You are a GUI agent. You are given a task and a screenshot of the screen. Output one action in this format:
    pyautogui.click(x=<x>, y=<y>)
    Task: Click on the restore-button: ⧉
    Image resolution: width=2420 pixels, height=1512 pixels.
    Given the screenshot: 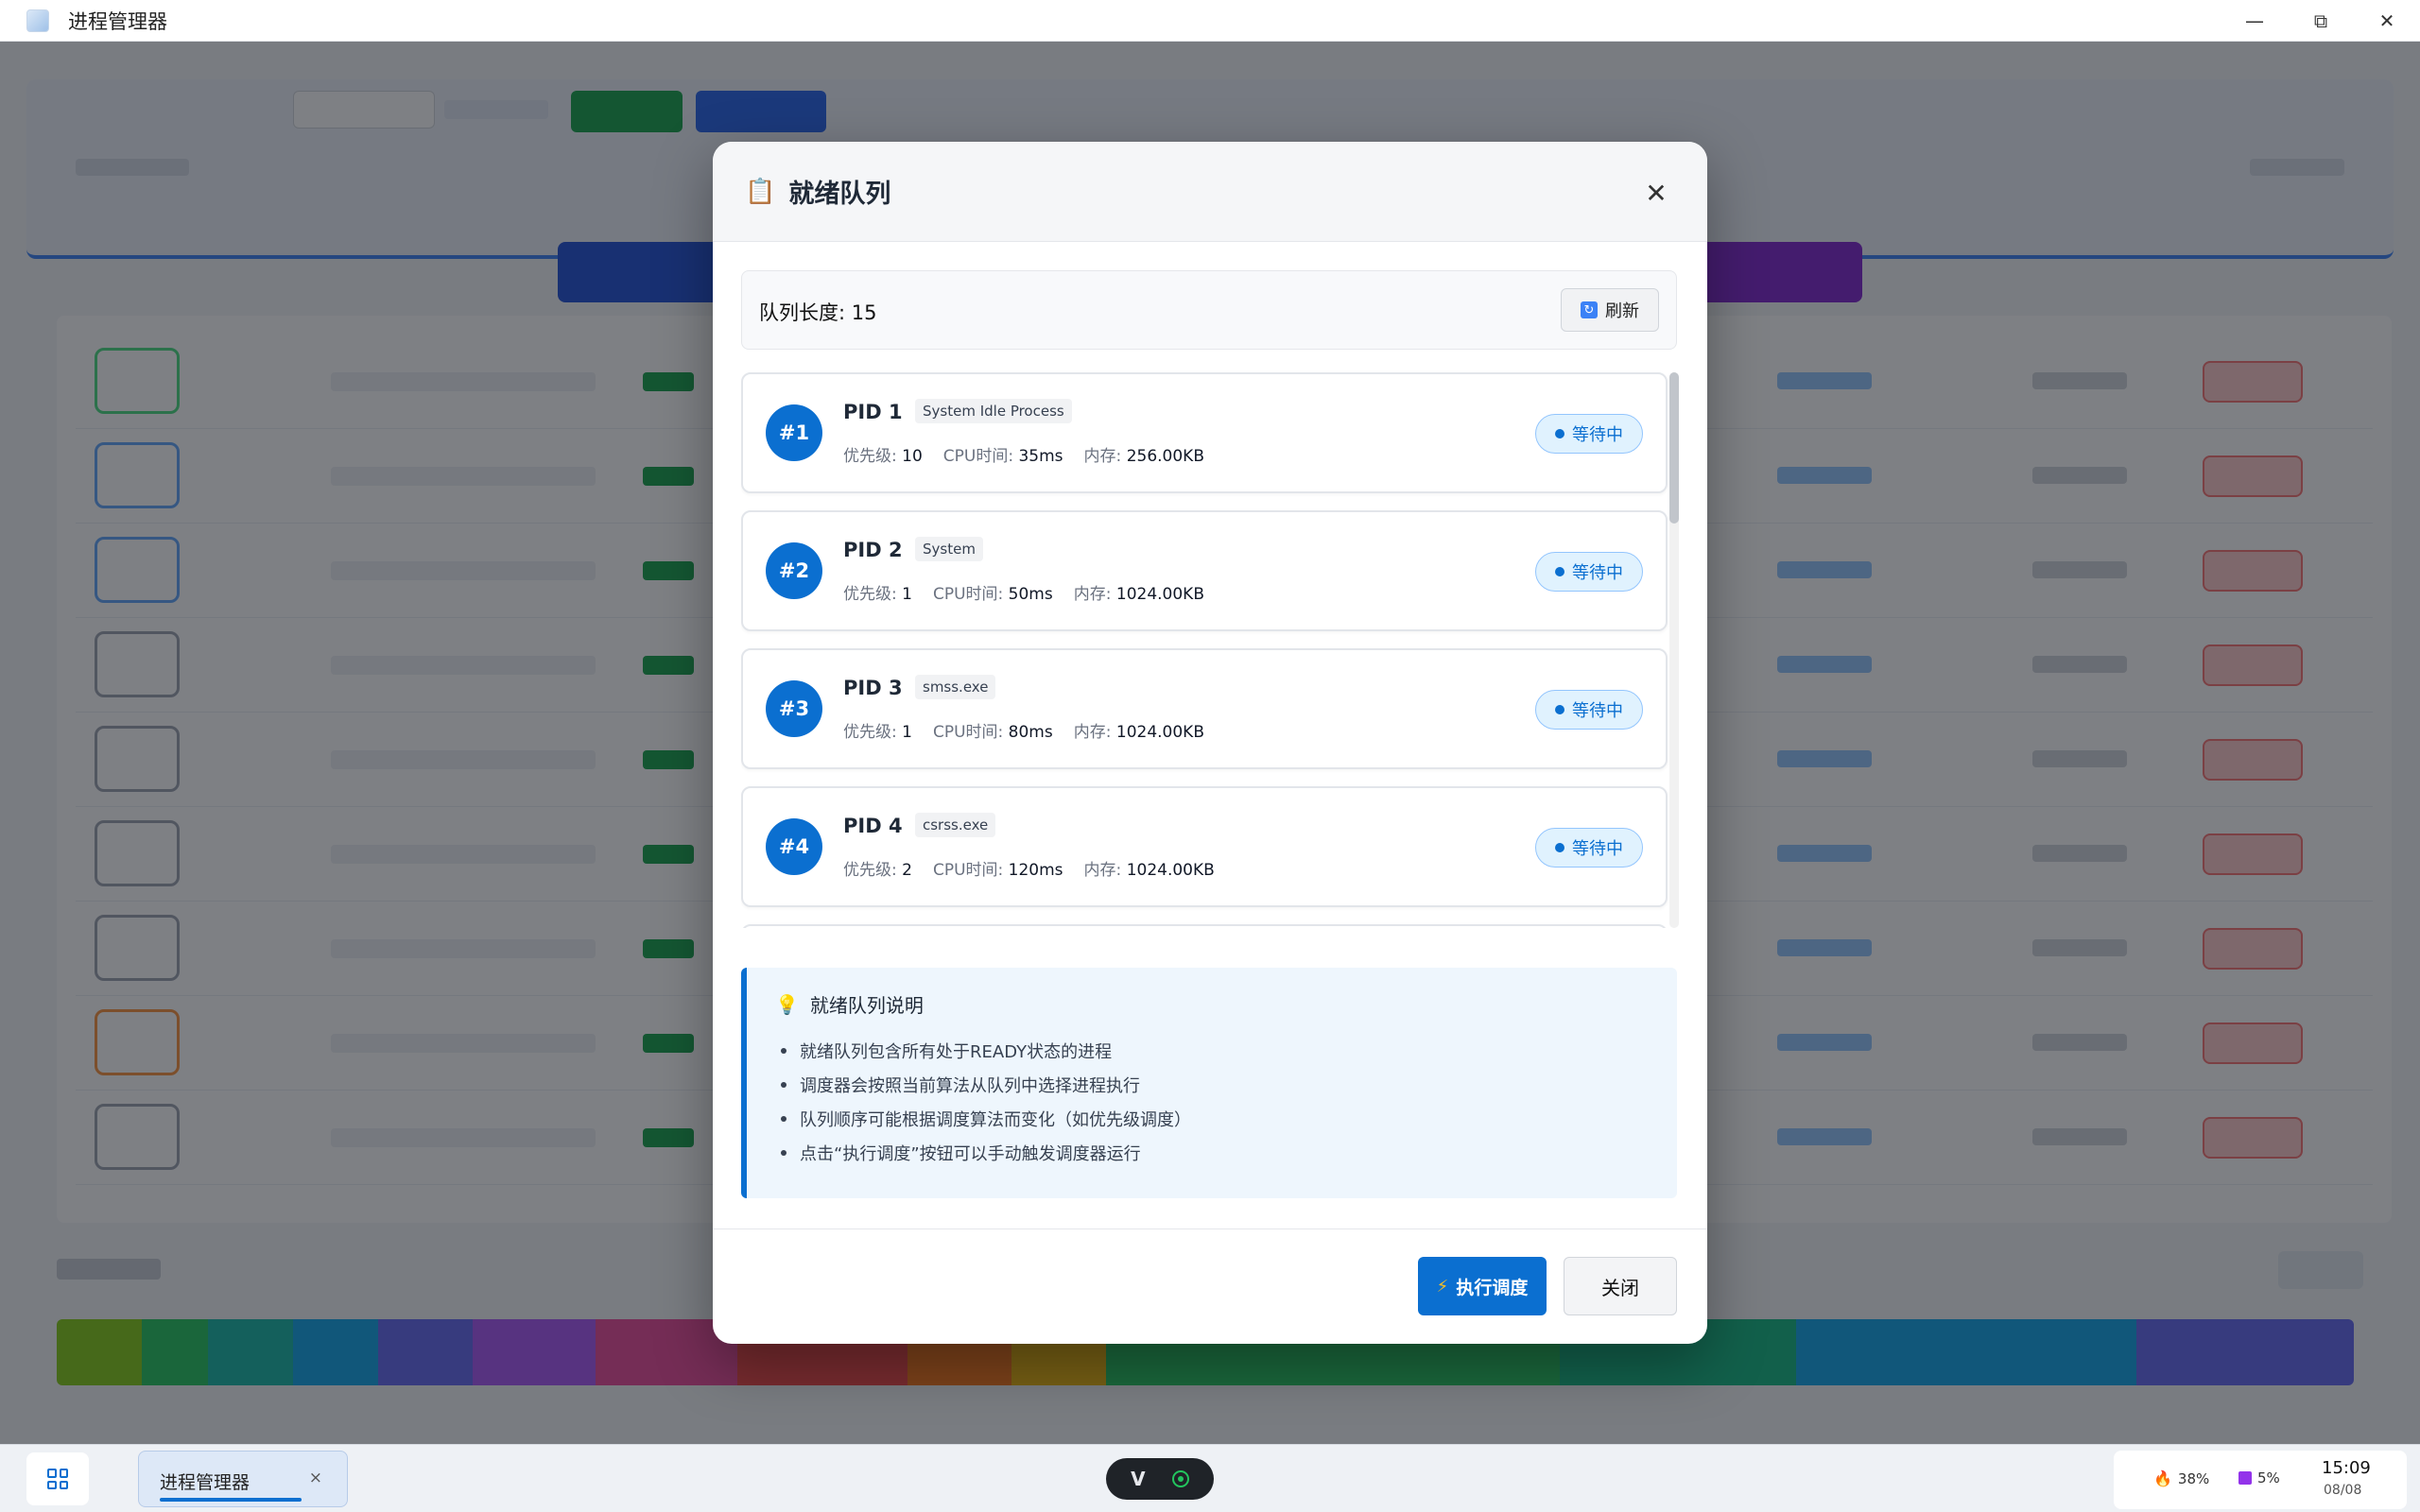 What is the action you would take?
    pyautogui.click(x=2321, y=21)
    